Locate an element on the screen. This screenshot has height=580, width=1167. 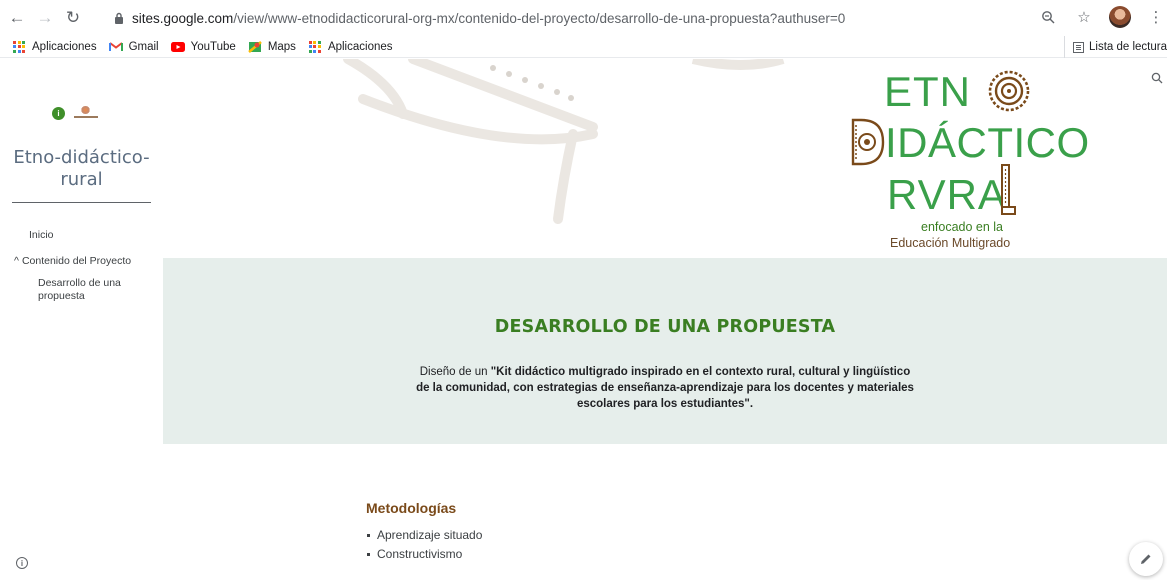
page-title: DESARROLLO DE UNA PROPUESTA is located at coordinates (665, 327).